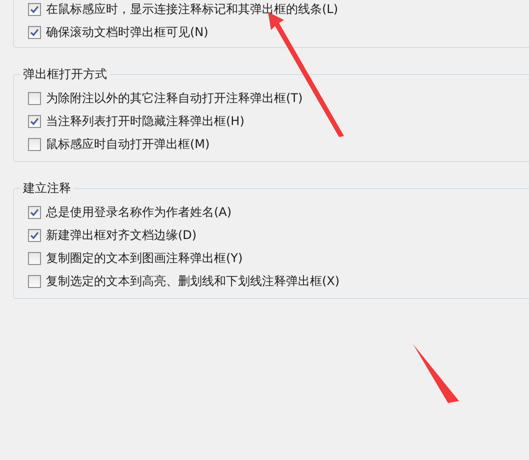  Describe the element at coordinates (47, 188) in the screenshot. I see `group-title: 建立注释` at that location.